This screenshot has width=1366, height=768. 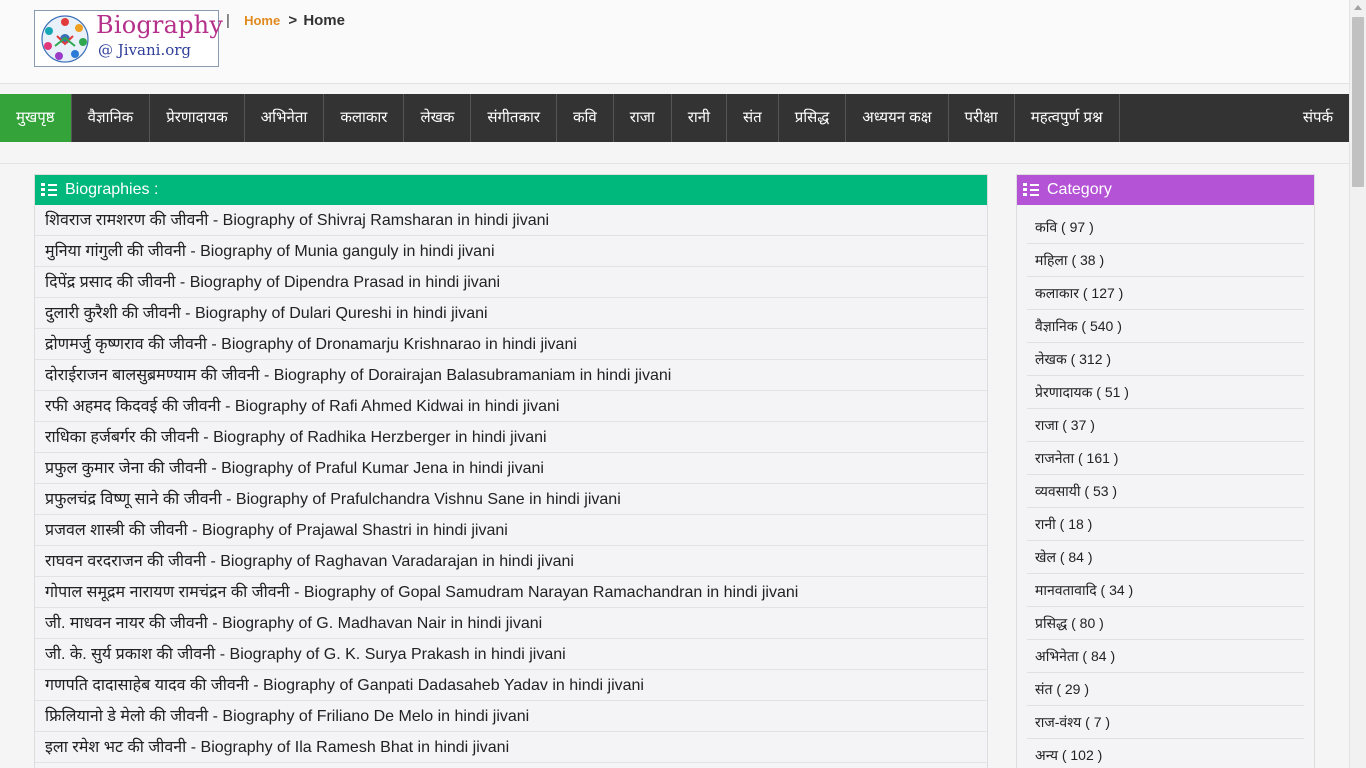 I want to click on nav-item-artist: कलाकार, so click(x=364, y=118).